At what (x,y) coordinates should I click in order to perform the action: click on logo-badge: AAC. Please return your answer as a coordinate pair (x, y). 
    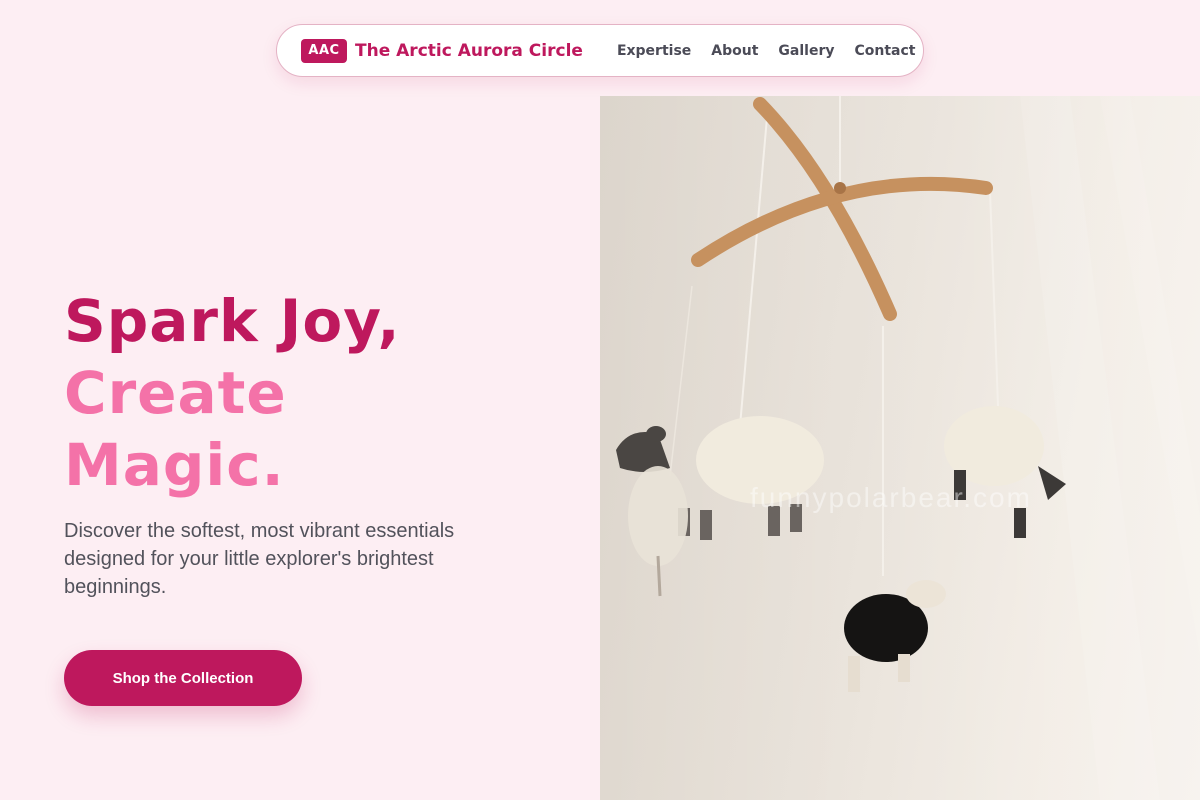
    Looking at the image, I should click on (324, 50).